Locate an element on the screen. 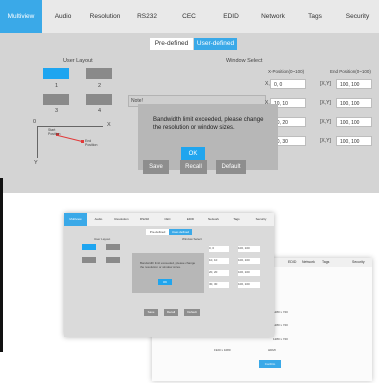  tab-rs232: RS232 is located at coordinates (147, 16).